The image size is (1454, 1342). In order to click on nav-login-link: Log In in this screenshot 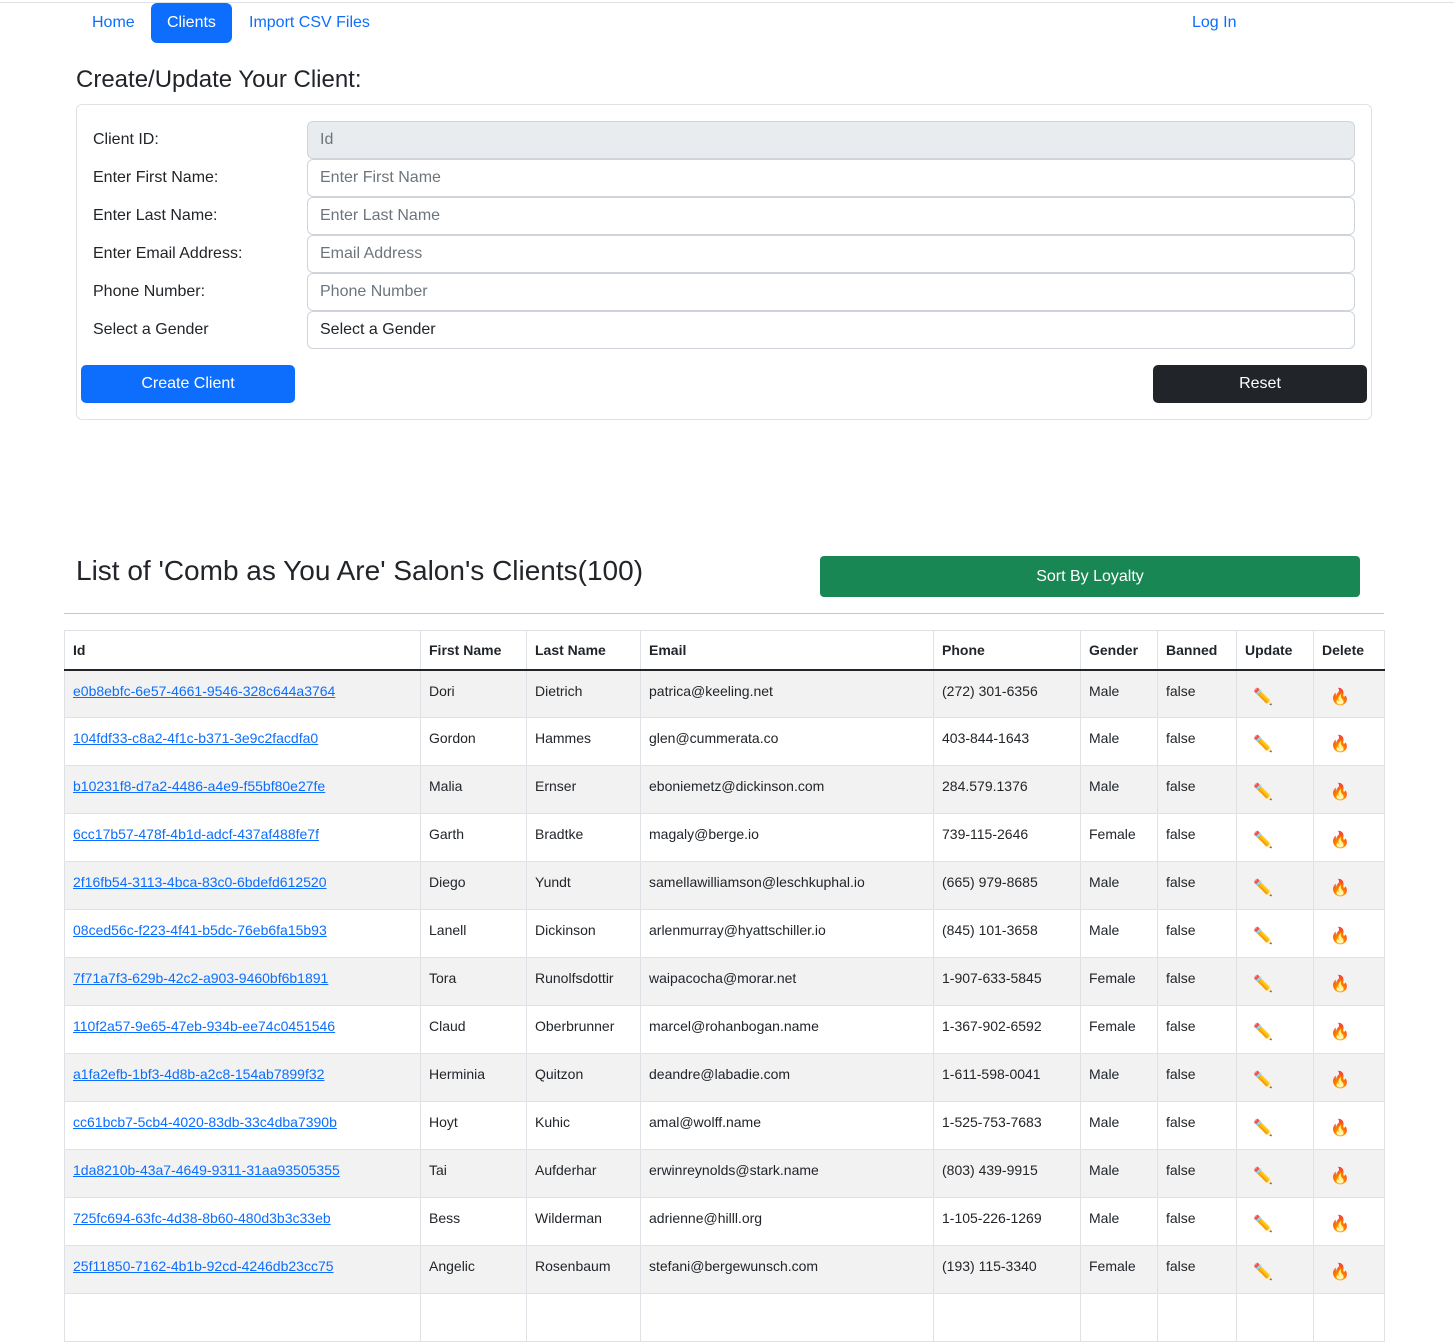, I will do `click(1214, 23)`.